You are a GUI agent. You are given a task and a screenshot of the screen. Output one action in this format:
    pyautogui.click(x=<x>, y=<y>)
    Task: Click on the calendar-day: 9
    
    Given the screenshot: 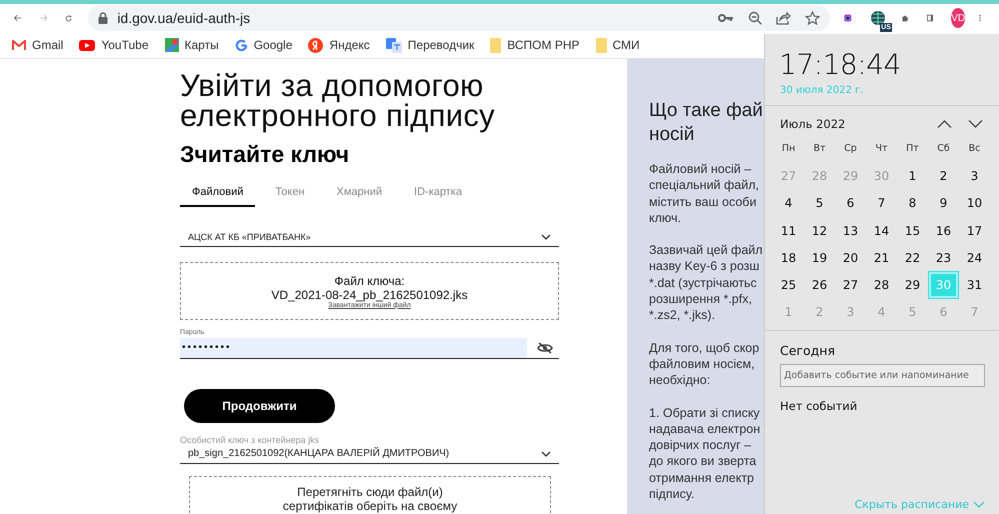 What is the action you would take?
    pyautogui.click(x=943, y=203)
    